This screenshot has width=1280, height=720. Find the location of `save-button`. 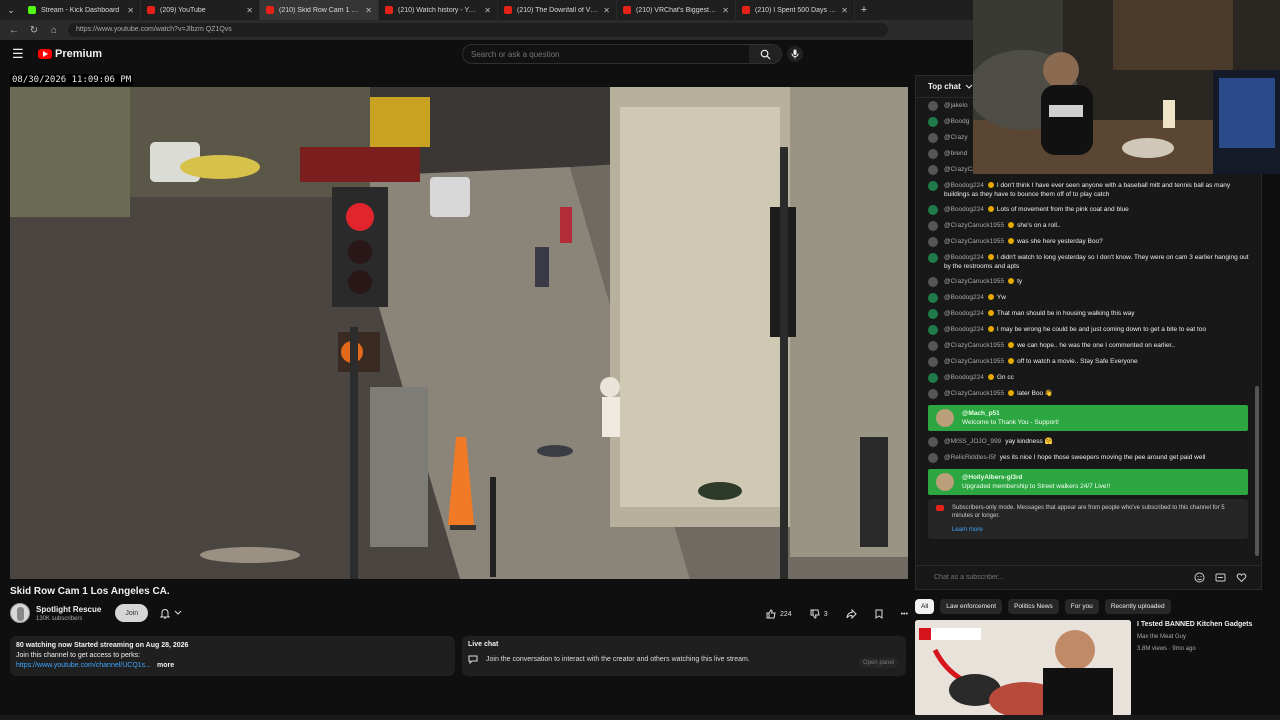

save-button is located at coordinates (879, 614).